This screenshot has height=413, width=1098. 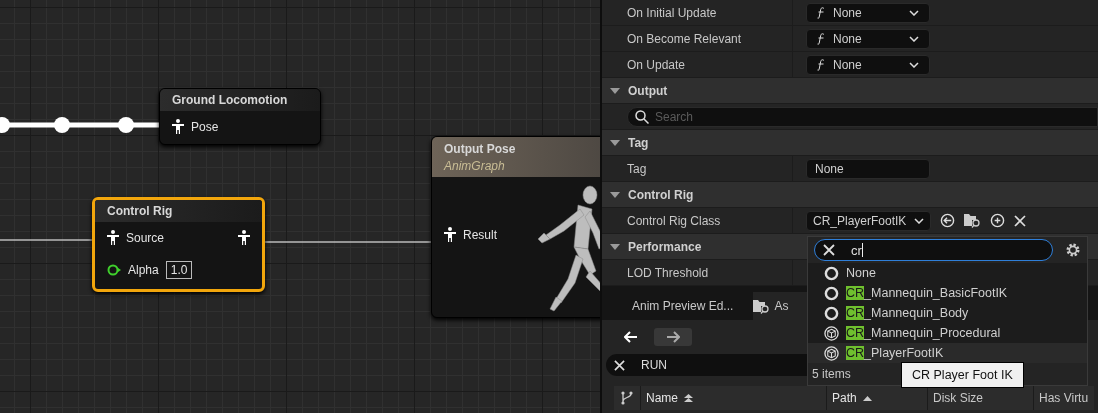 I want to click on property-label: Tag, so click(x=697, y=168).